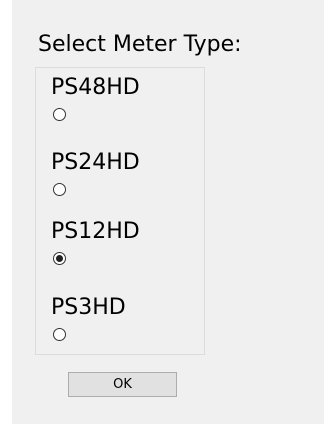 The width and height of the screenshot is (324, 424). Describe the element at coordinates (95, 162) in the screenshot. I see `option-label: PS24HD` at that location.